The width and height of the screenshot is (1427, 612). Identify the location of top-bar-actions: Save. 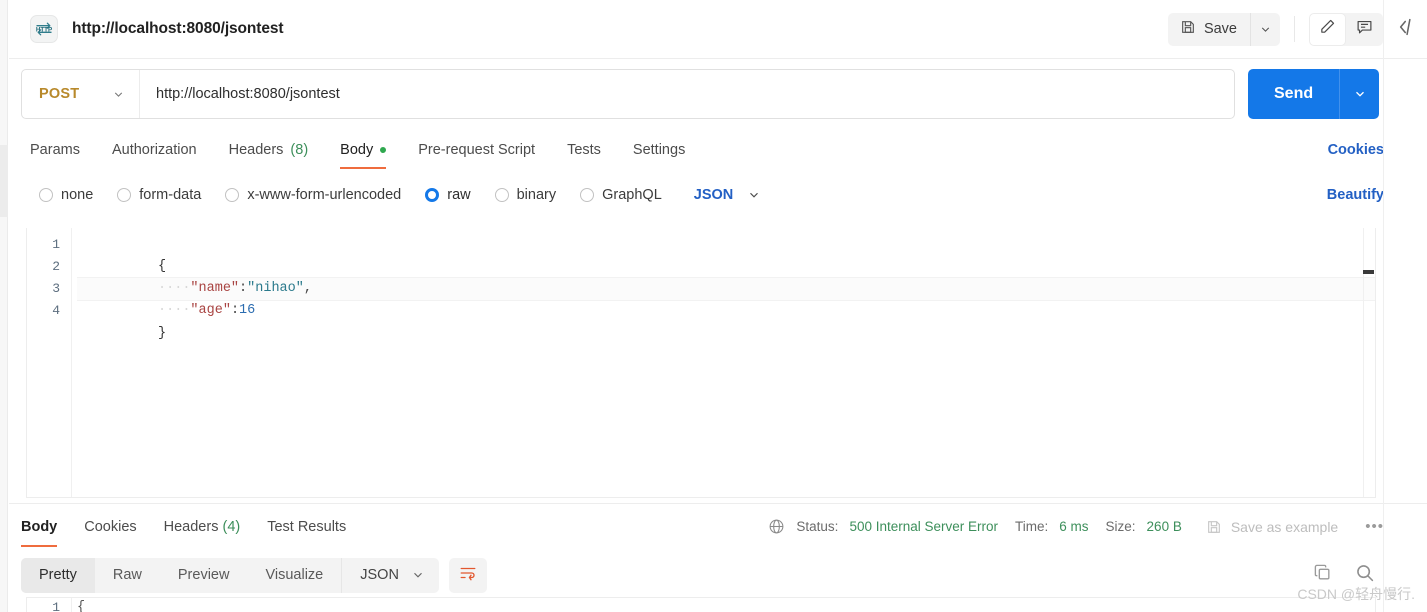
(1297, 29).